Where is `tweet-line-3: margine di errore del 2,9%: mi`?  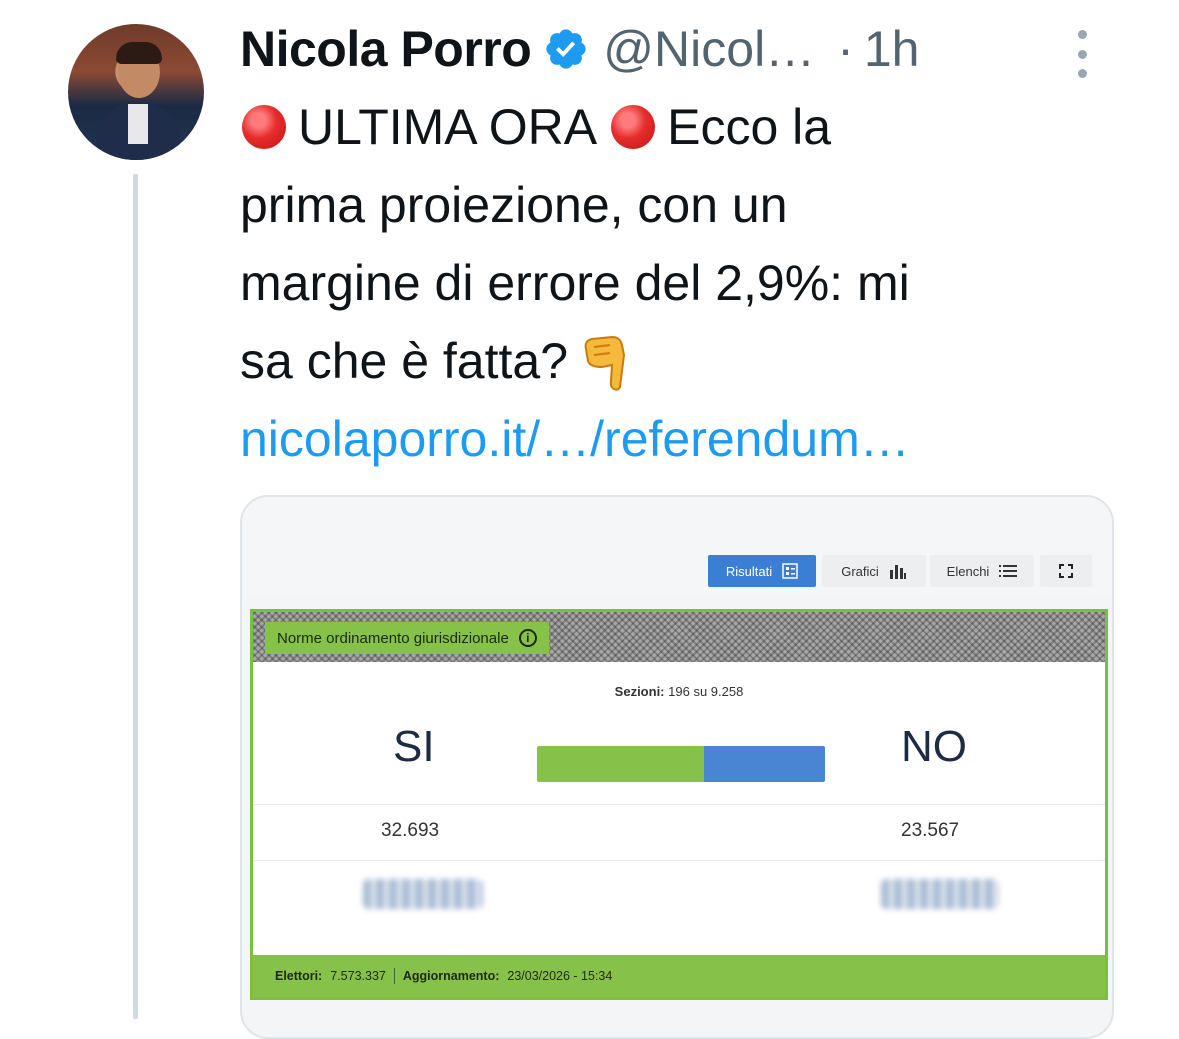
tweet-line-3: margine di errore del 2,9%: mi is located at coordinates (575, 283).